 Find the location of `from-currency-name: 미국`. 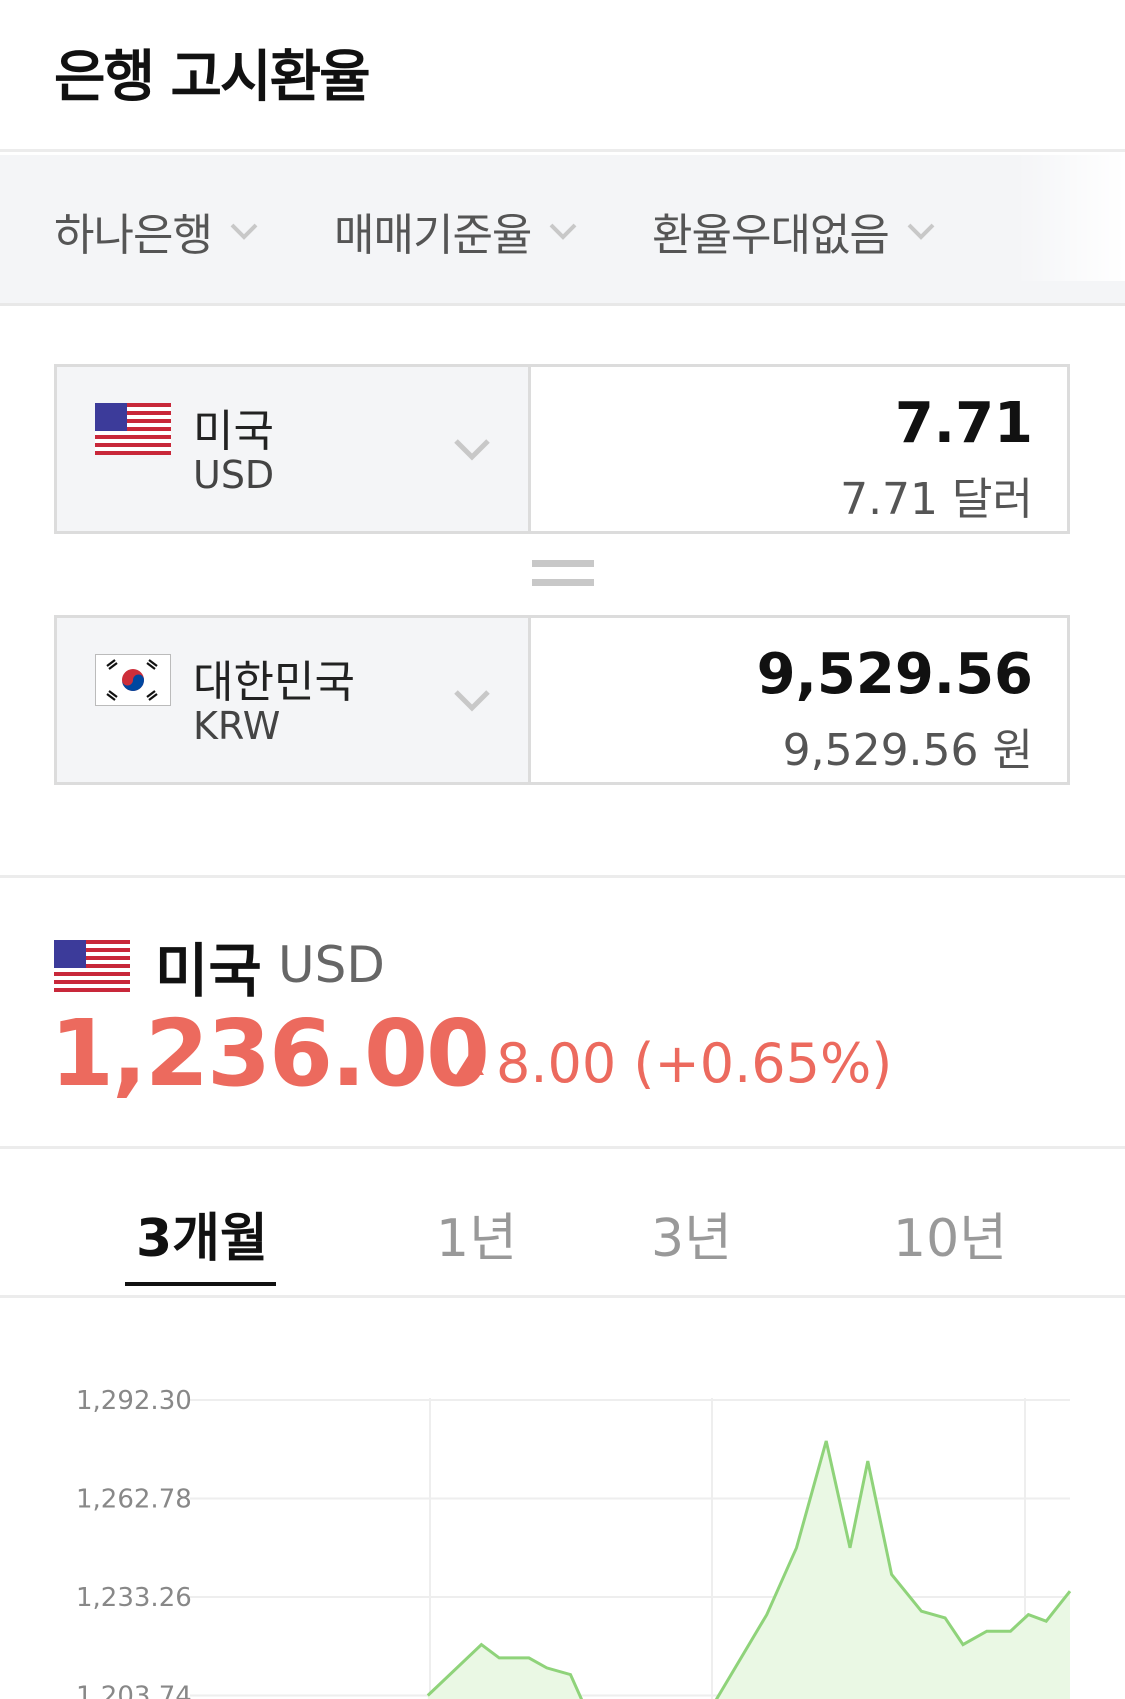

from-currency-name: 미국 is located at coordinates (233, 431).